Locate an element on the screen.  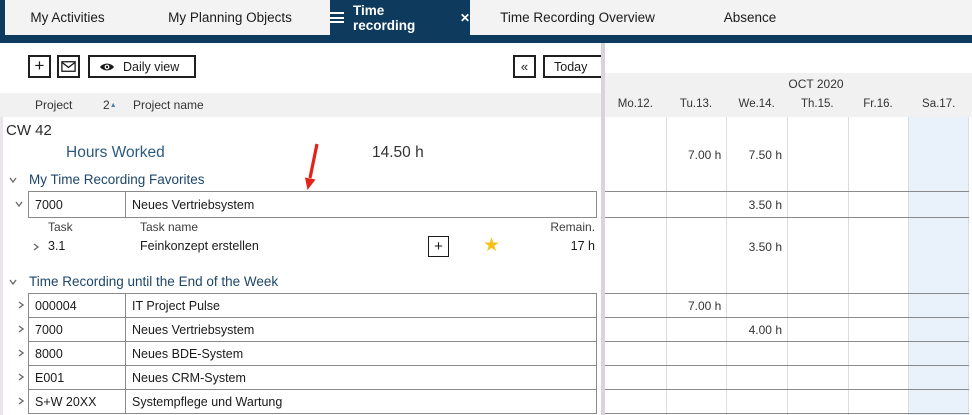
tab-time-recording: Time recording ✕ is located at coordinates (400, 17).